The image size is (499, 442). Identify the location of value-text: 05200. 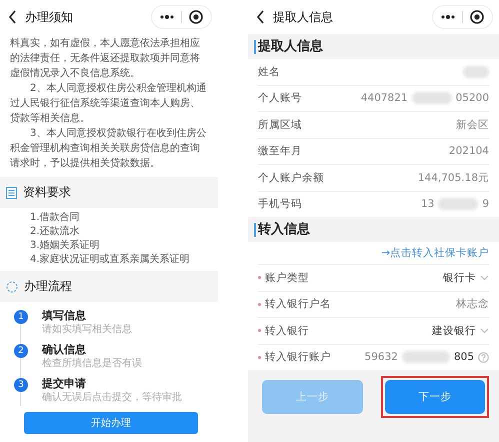
(472, 98).